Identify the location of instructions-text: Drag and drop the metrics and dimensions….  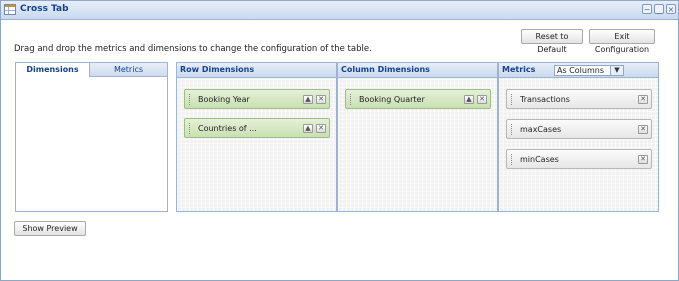
(193, 49).